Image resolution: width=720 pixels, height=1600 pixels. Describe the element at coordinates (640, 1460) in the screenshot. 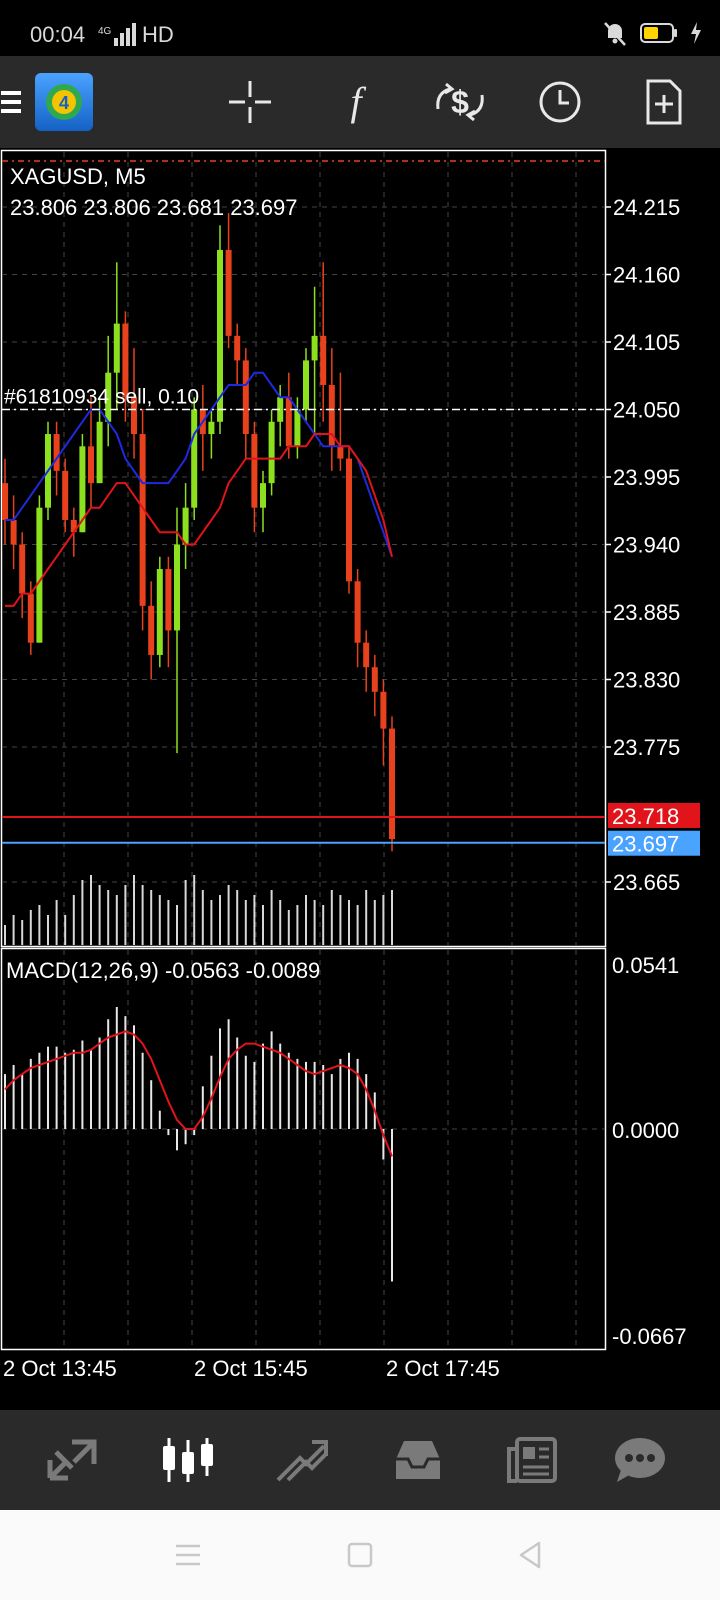

I see `chat-icon` at that location.